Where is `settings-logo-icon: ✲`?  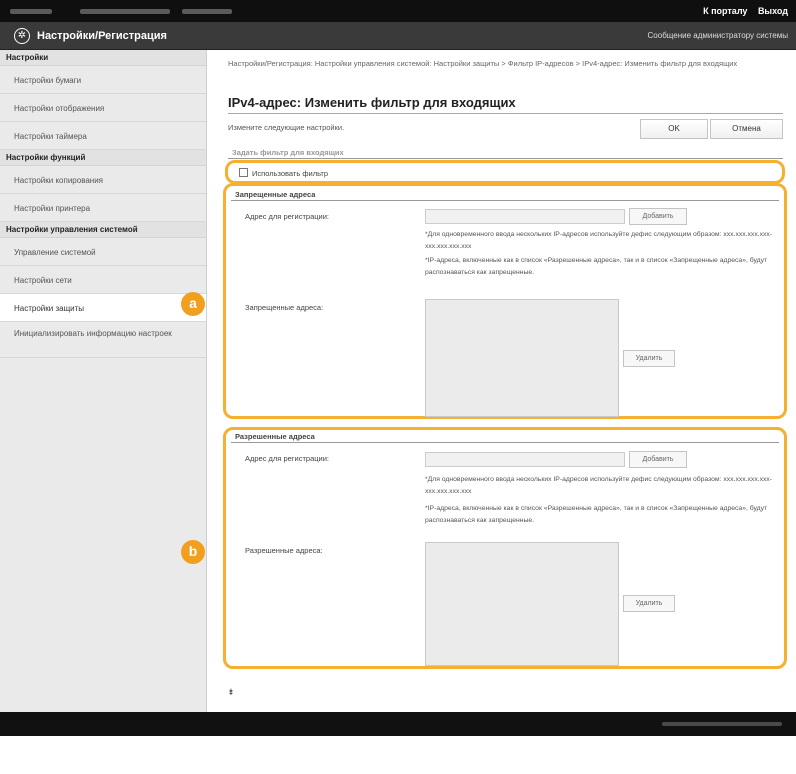 settings-logo-icon: ✲ is located at coordinates (22, 36).